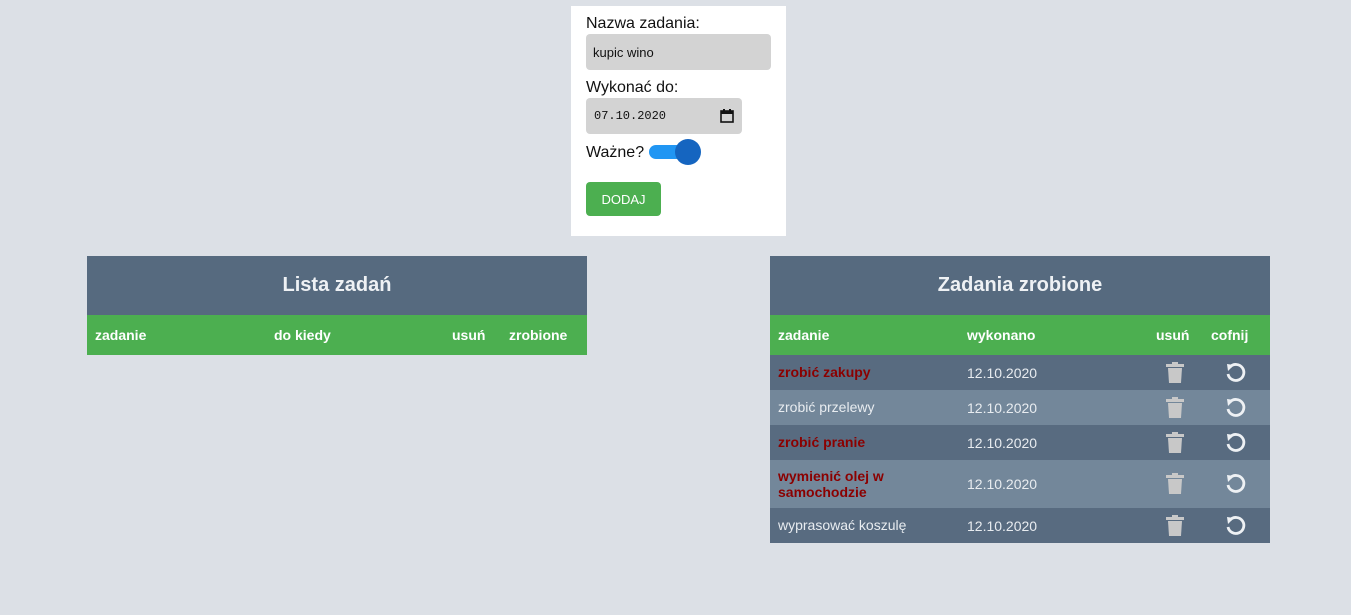 Image resolution: width=1351 pixels, height=615 pixels. Describe the element at coordinates (1020, 285) in the screenshot. I see `done-title: Zadania zrobione` at that location.